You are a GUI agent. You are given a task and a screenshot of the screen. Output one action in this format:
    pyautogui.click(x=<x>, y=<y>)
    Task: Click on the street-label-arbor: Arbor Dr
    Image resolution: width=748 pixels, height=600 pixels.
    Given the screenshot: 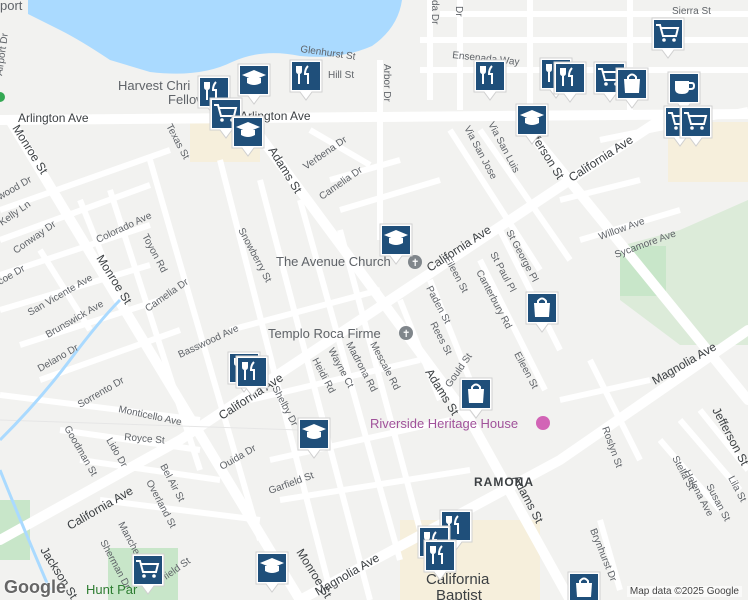 What is the action you would take?
    pyautogui.click(x=386, y=83)
    